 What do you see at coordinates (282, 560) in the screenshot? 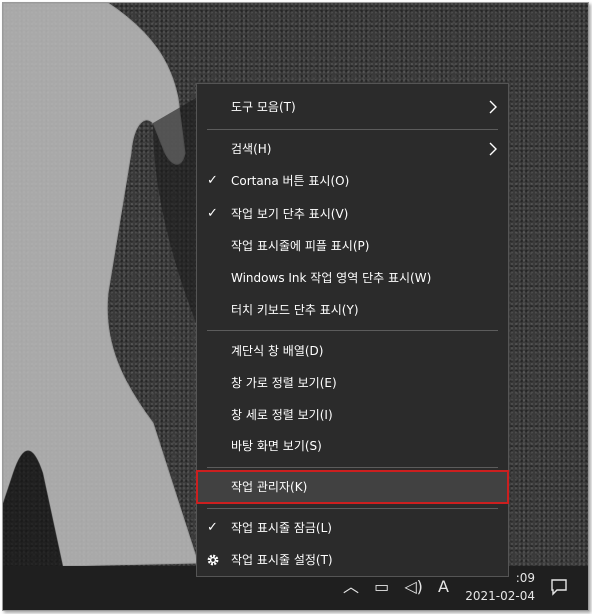
I see `menu-item-label: 작업 표시줄 설정(T)` at bounding box center [282, 560].